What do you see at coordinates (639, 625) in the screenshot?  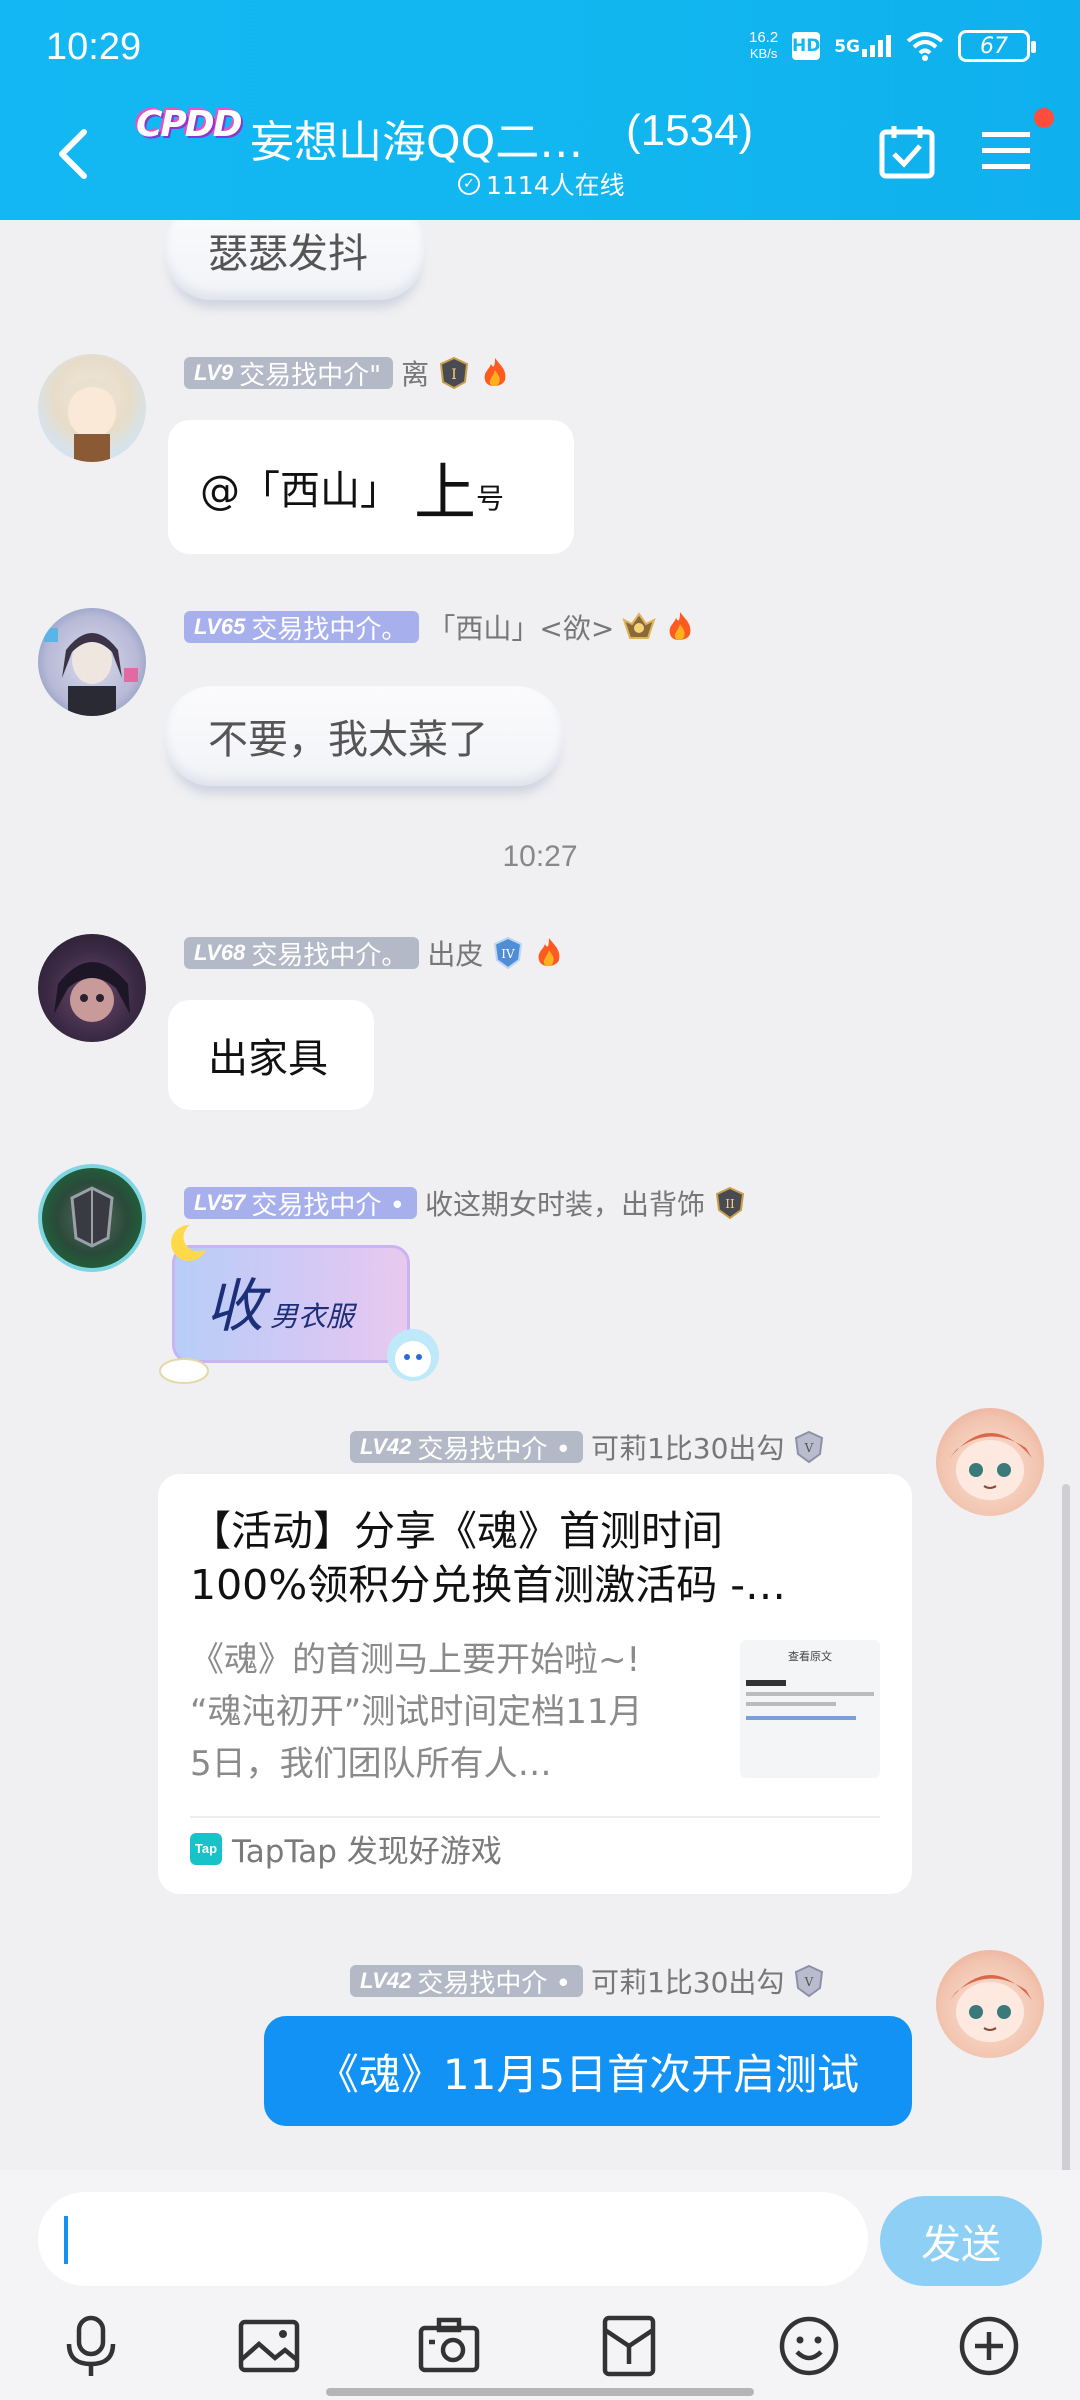 I see `rank-badge-icon` at bounding box center [639, 625].